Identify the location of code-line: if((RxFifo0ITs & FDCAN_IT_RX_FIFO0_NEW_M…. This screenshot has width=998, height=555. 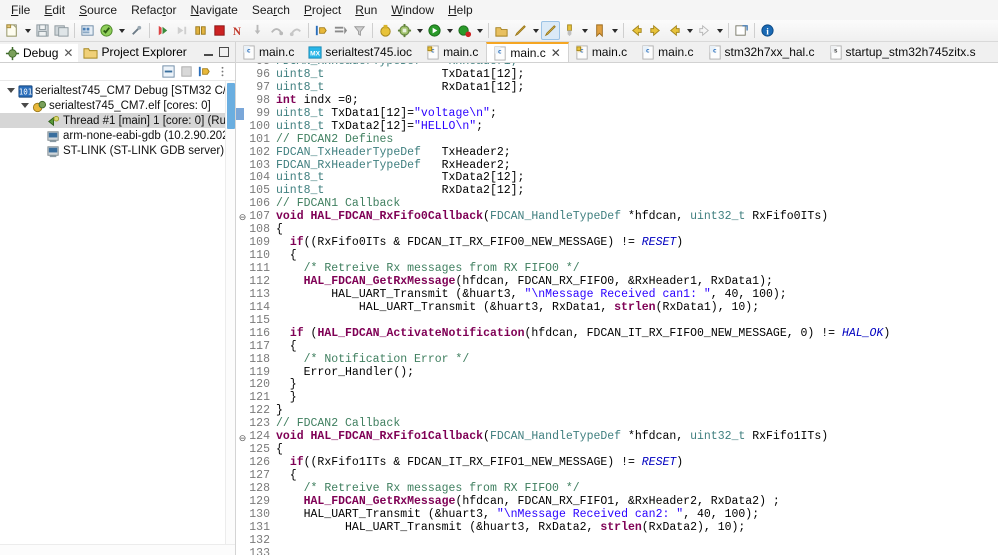
(637, 243).